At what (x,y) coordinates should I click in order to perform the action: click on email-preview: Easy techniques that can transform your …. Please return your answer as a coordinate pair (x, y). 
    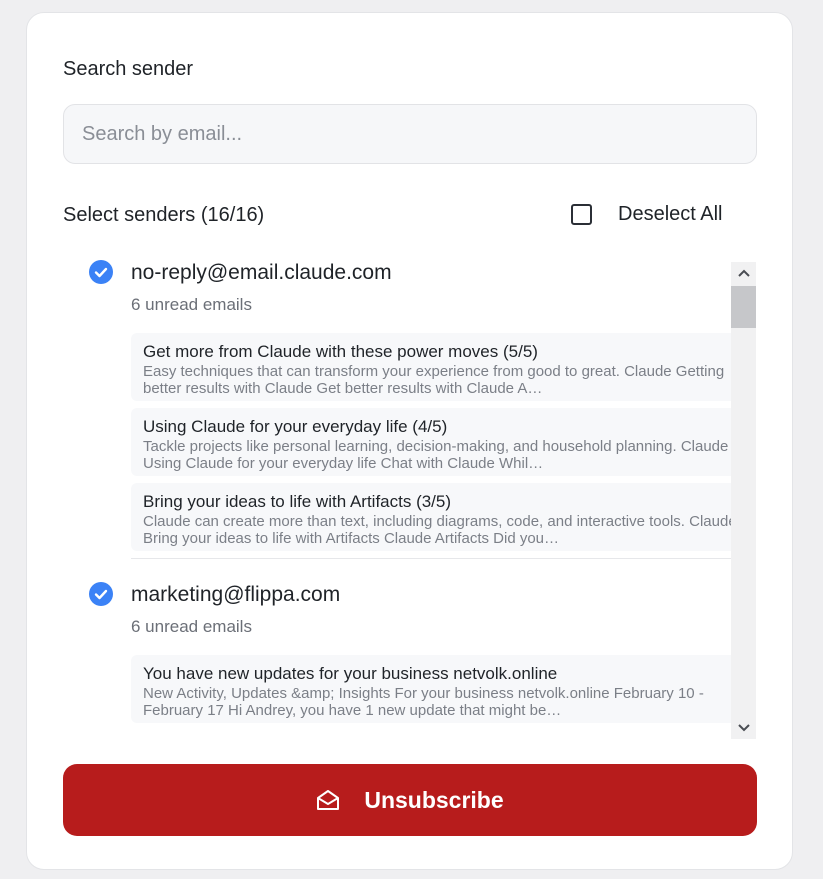
    Looking at the image, I should click on (434, 380).